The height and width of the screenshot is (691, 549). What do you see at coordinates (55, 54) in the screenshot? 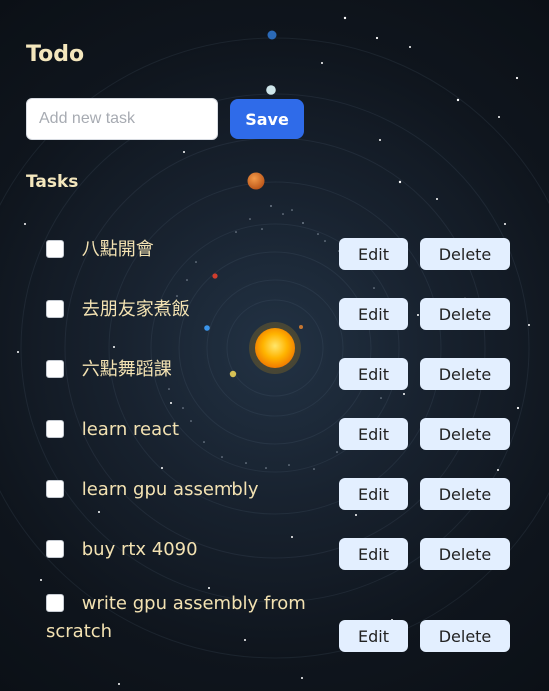
I see `page-title: Todo` at bounding box center [55, 54].